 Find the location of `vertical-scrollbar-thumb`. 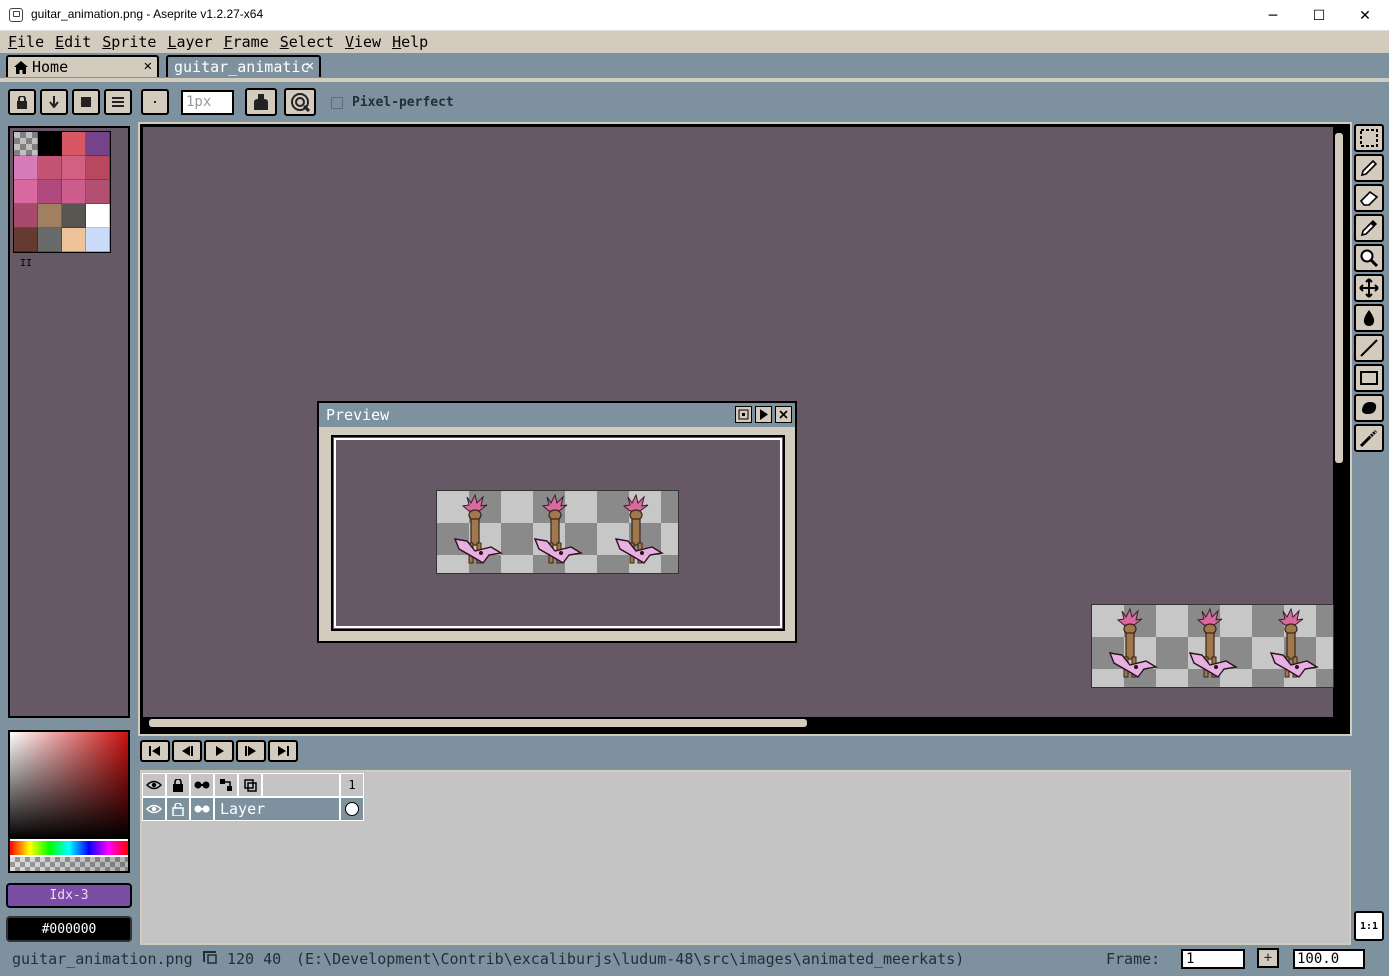

vertical-scrollbar-thumb is located at coordinates (1339, 298).